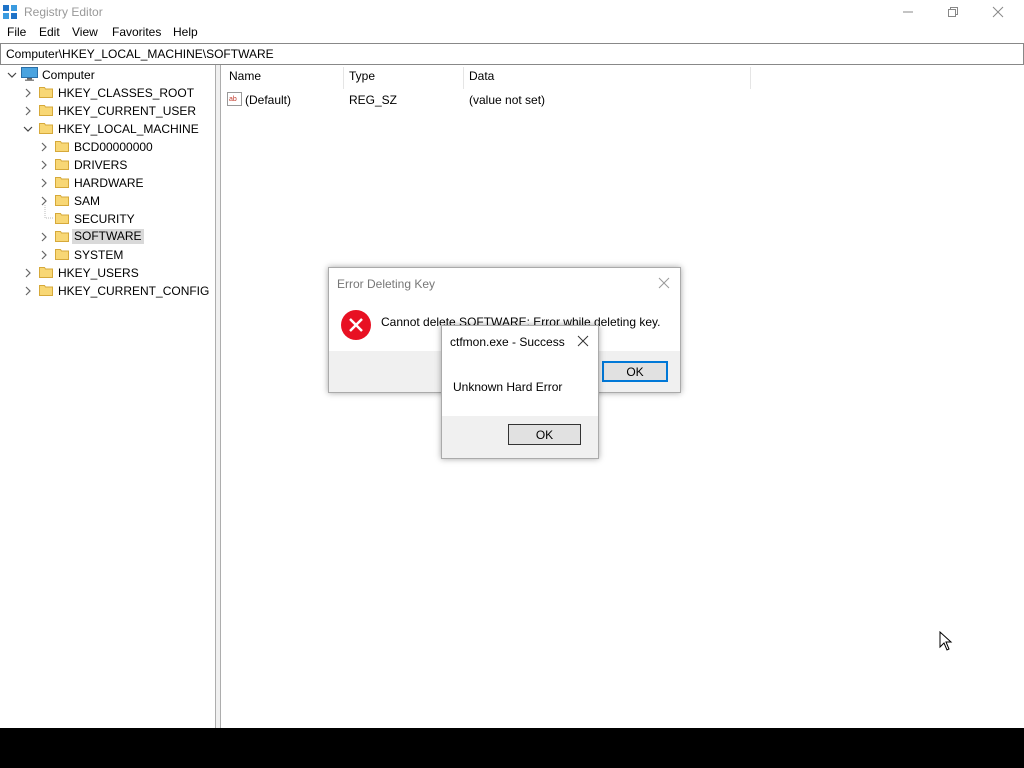 This screenshot has height=768, width=1024. I want to click on tree-item-bcd00000000: BCD00000000, so click(113, 147).